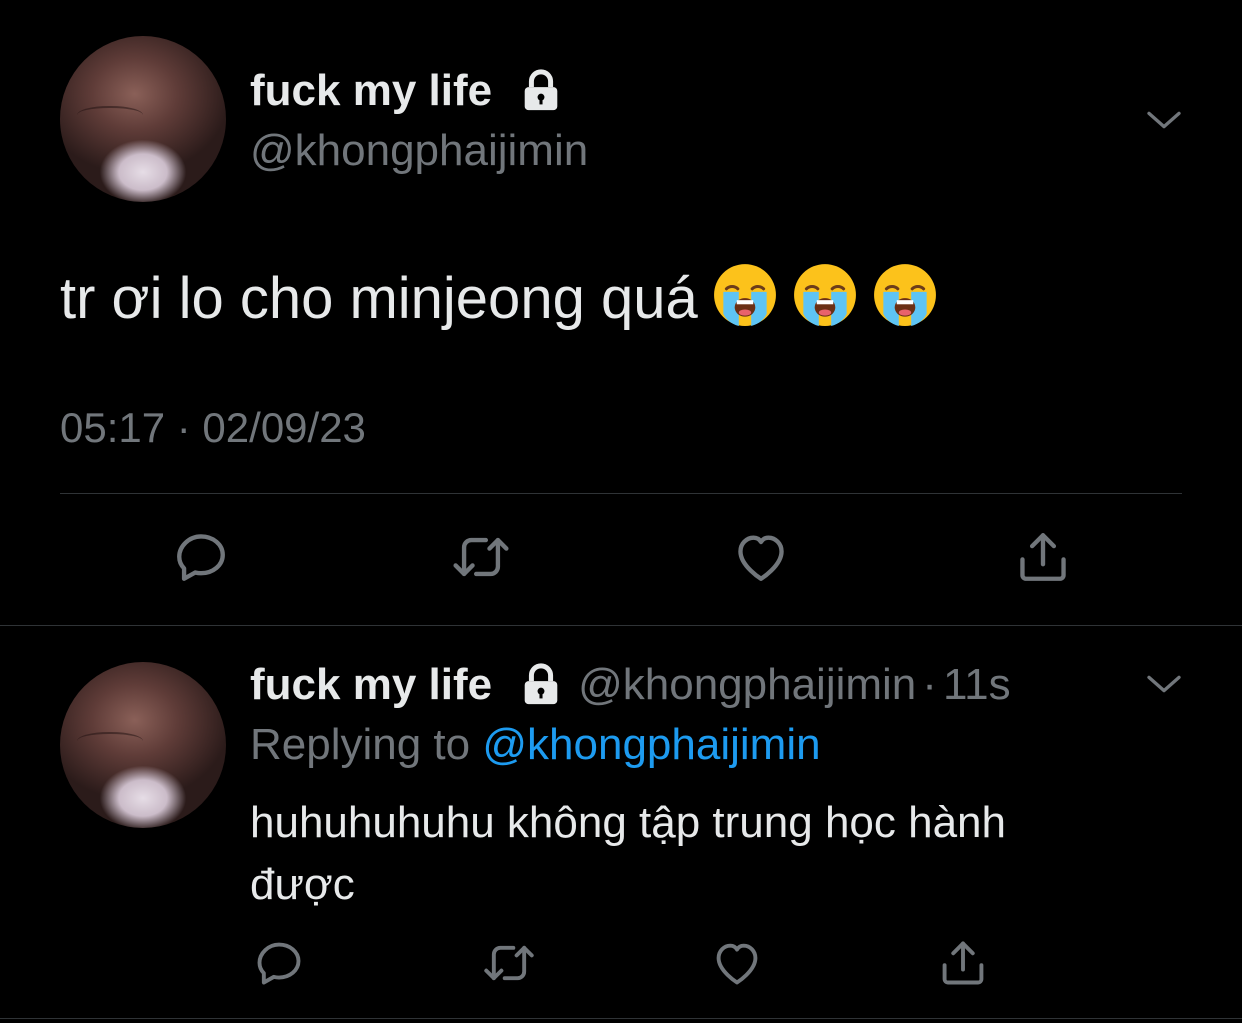  What do you see at coordinates (419, 119) in the screenshot?
I see `main-tweet-header: fuck my life @khongphaijimin` at bounding box center [419, 119].